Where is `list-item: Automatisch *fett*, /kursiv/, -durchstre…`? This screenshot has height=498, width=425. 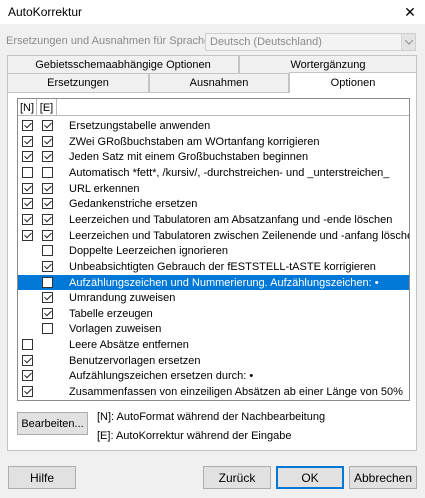
list-item: Automatisch *fett*, /kursiv/, -durchstre… is located at coordinates (213, 173).